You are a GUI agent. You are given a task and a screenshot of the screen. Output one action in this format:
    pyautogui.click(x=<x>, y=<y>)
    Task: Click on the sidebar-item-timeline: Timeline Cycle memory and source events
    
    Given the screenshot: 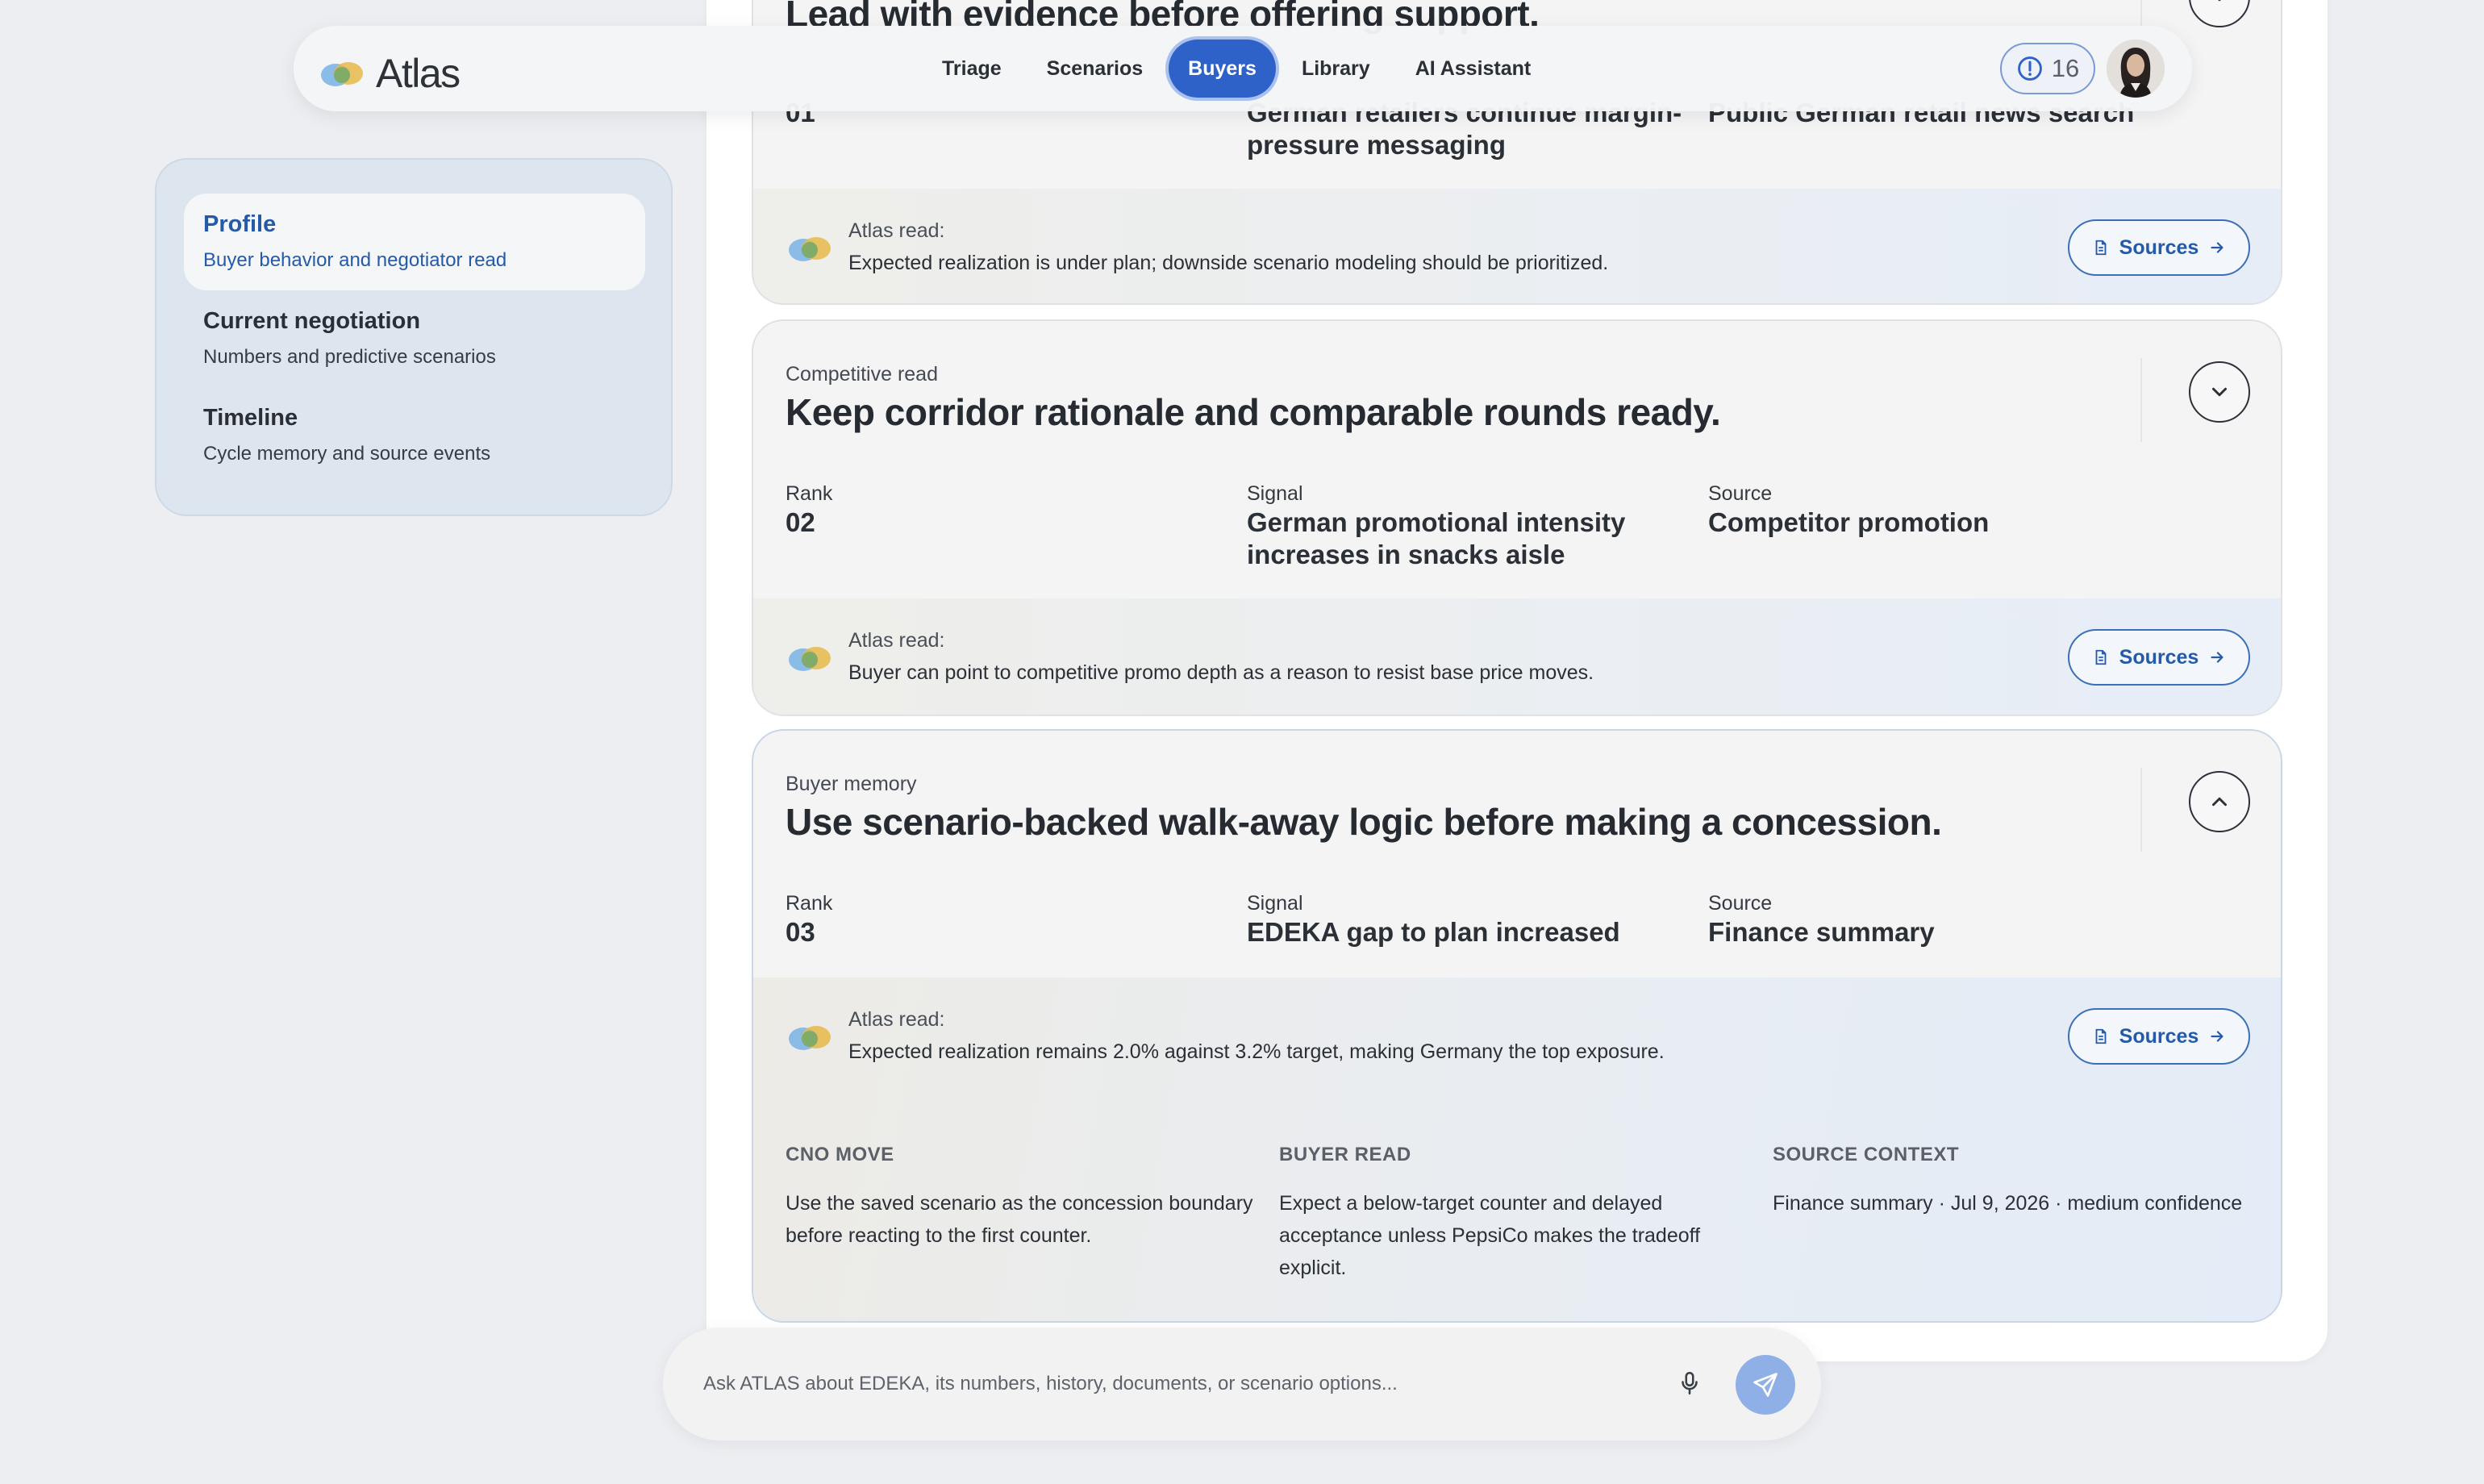 What is the action you would take?
    pyautogui.click(x=414, y=435)
    